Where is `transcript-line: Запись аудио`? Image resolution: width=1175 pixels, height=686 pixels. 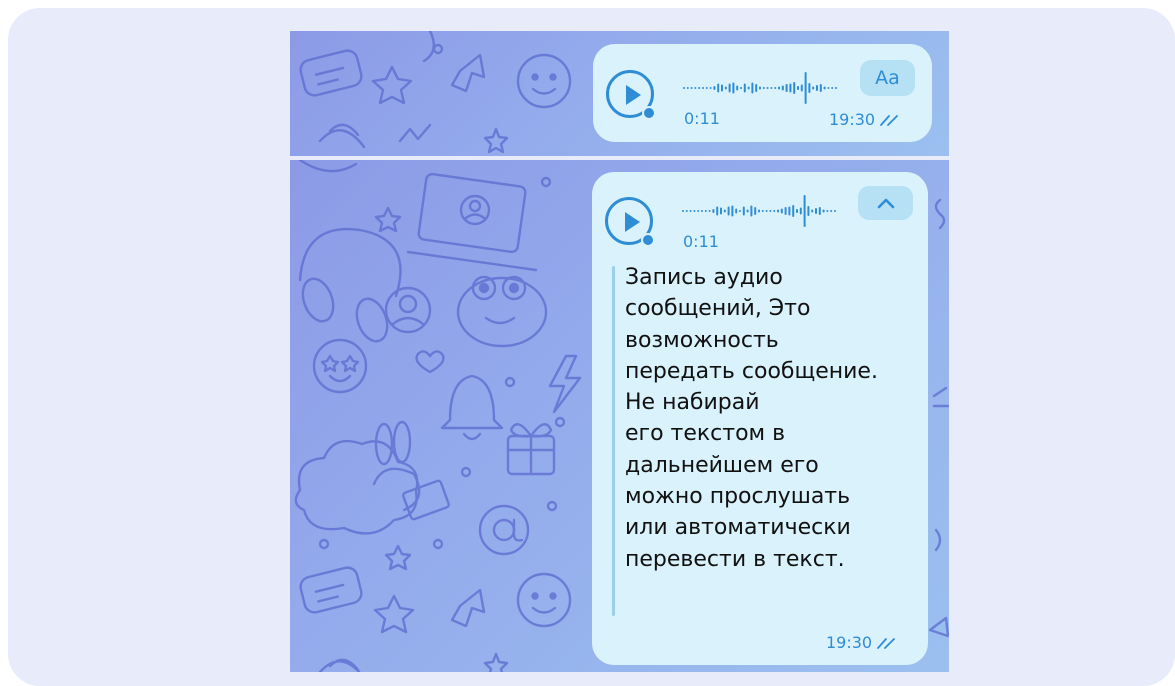
transcript-line: Запись аудио is located at coordinates (704, 277).